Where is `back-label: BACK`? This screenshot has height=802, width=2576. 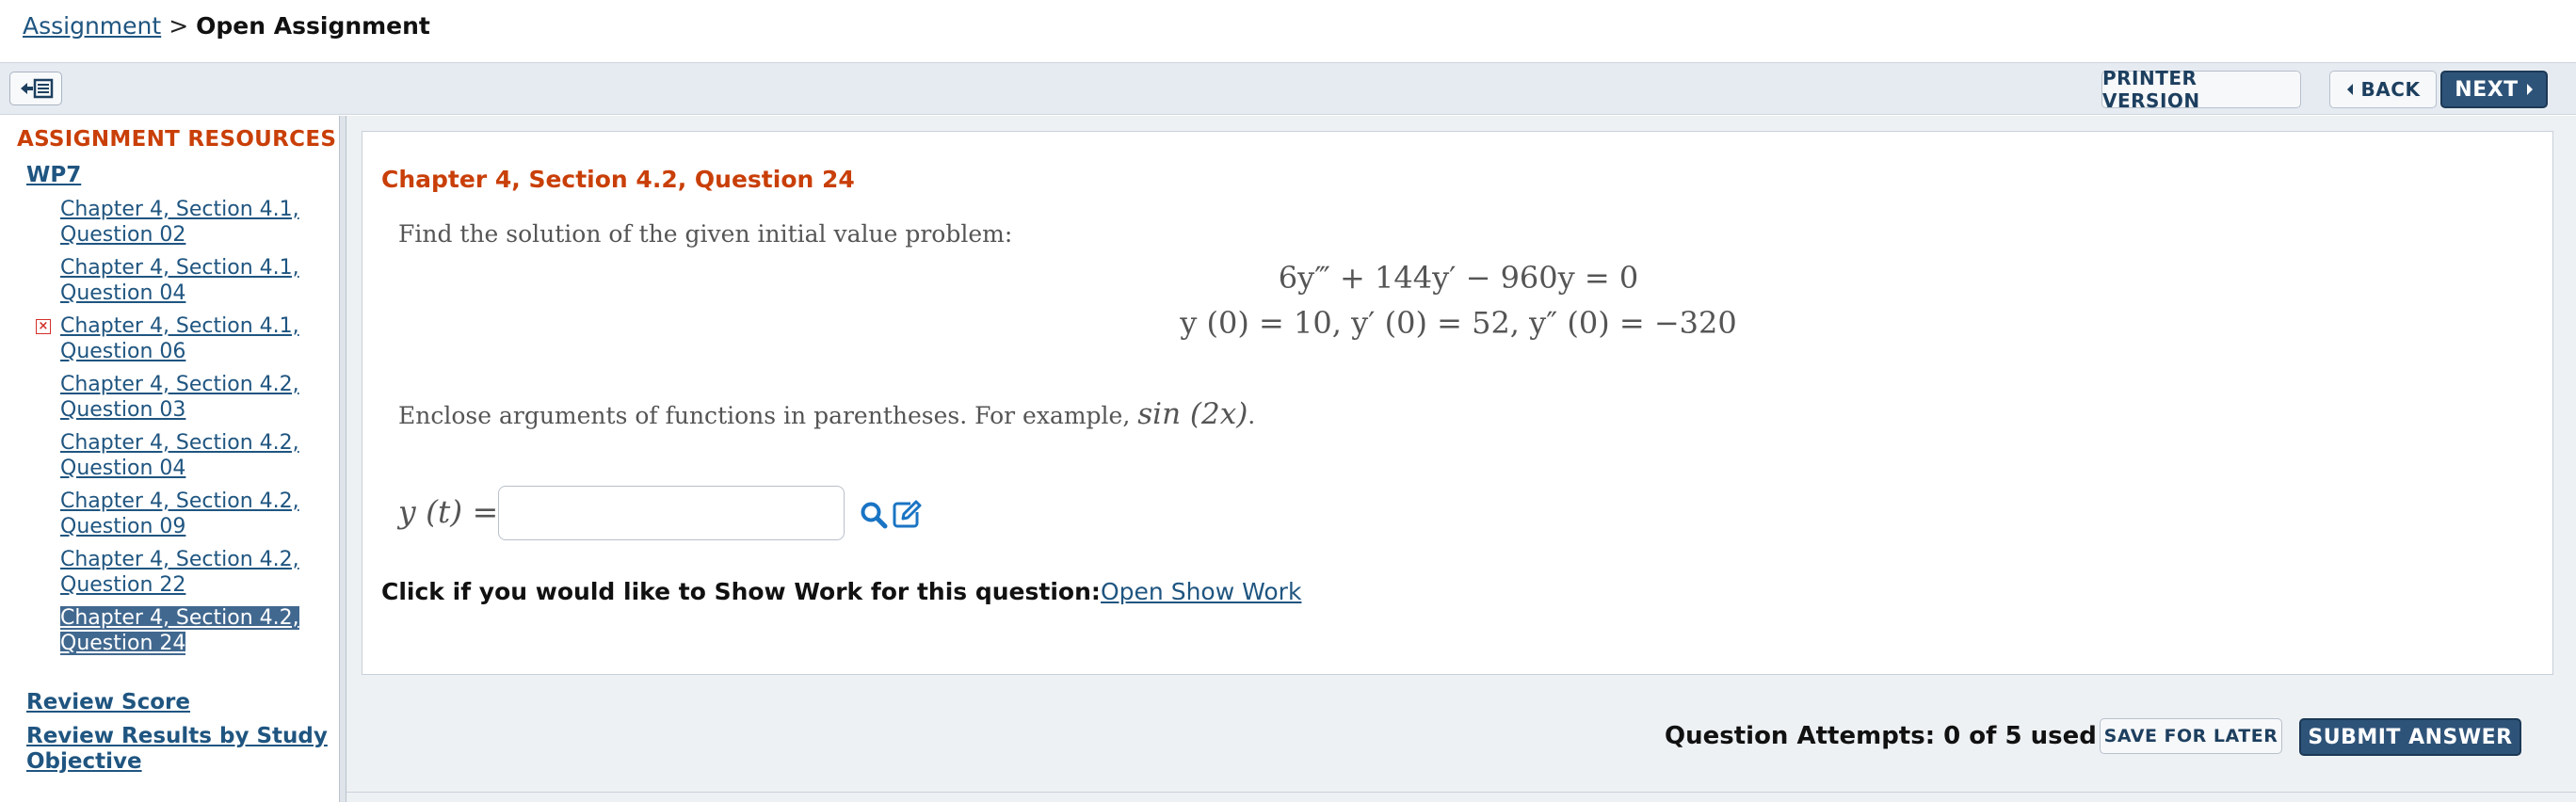 back-label: BACK is located at coordinates (2390, 89).